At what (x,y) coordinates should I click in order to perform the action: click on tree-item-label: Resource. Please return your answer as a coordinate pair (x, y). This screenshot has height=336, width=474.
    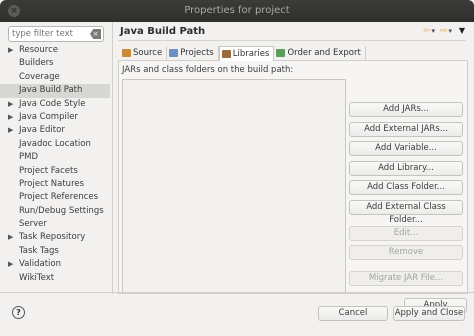
    Looking at the image, I should click on (38, 50).